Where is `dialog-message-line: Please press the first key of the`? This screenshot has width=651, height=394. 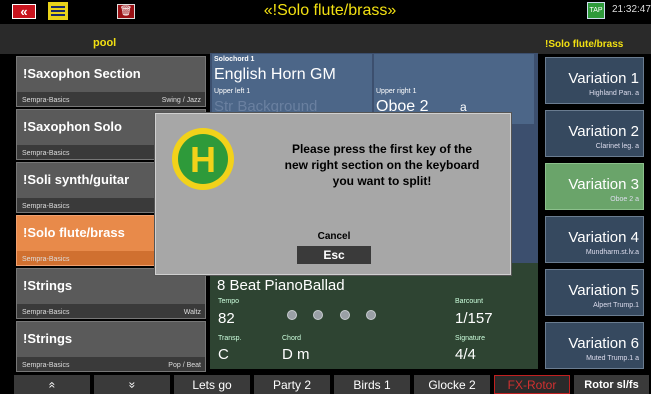 dialog-message-line: Please press the first key of the is located at coordinates (382, 149).